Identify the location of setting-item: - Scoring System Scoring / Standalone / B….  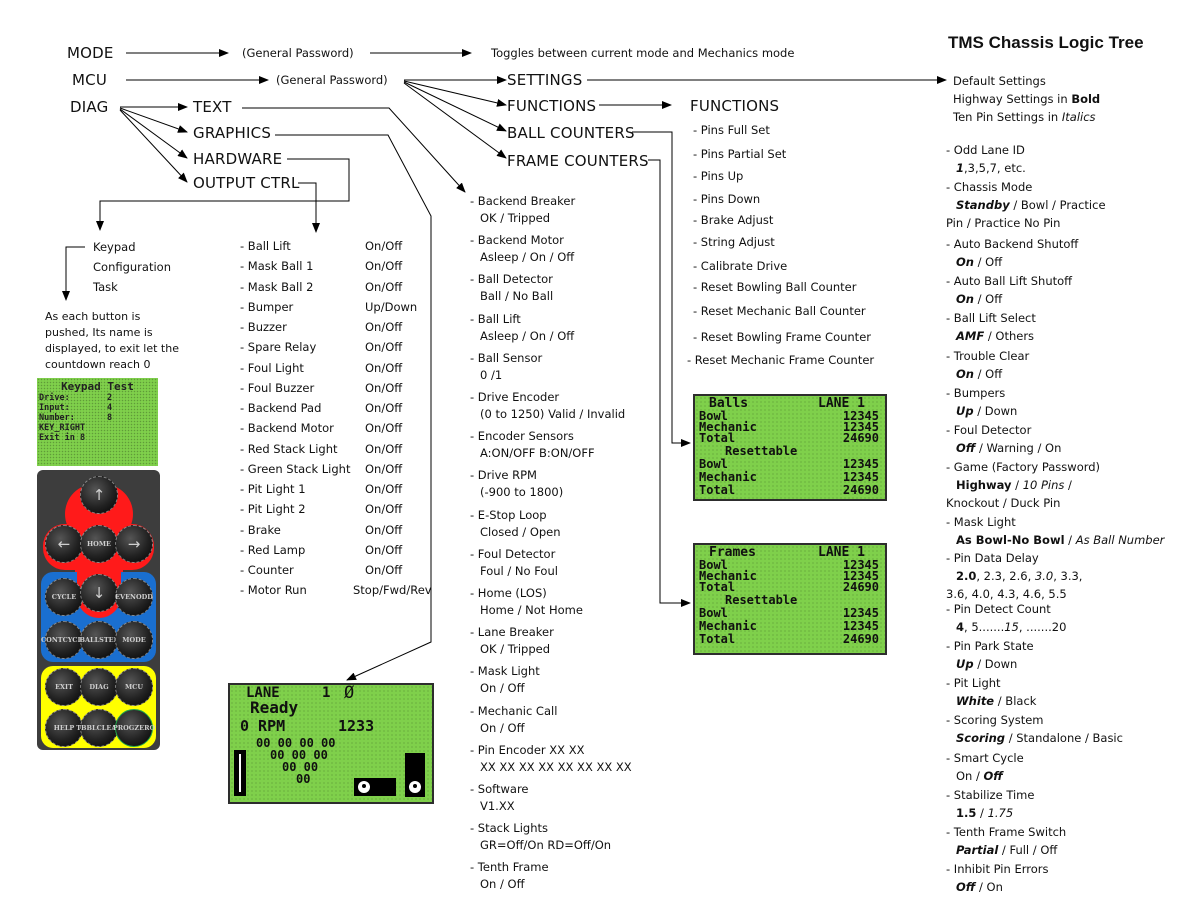
(1034, 729).